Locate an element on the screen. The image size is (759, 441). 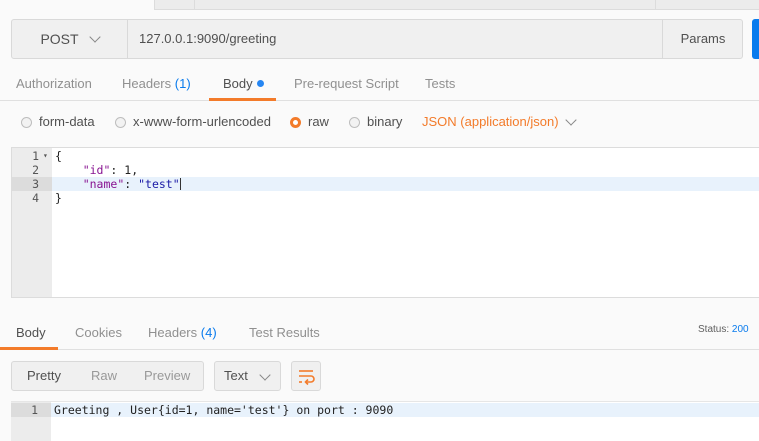
send-button is located at coordinates (755, 39).